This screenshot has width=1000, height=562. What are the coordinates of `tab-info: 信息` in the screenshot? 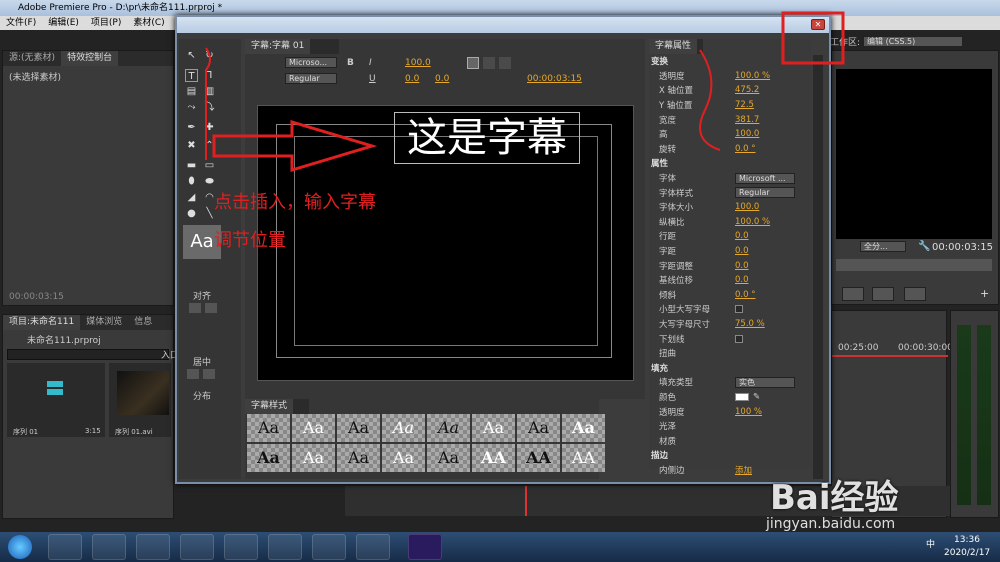 It's located at (143, 322).